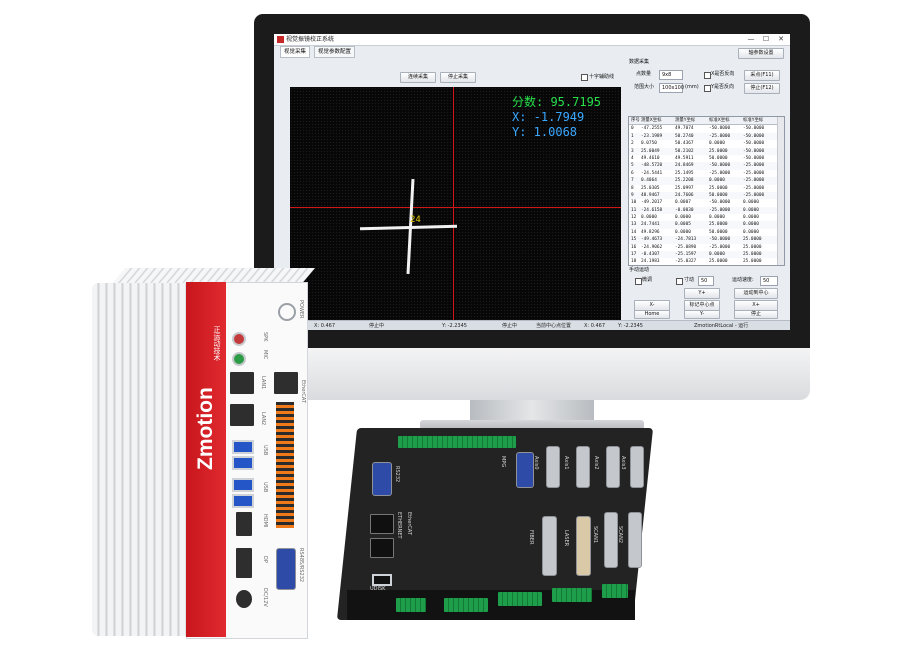  What do you see at coordinates (632, 181) in the screenshot?
I see `table-cell: 7` at bounding box center [632, 181].